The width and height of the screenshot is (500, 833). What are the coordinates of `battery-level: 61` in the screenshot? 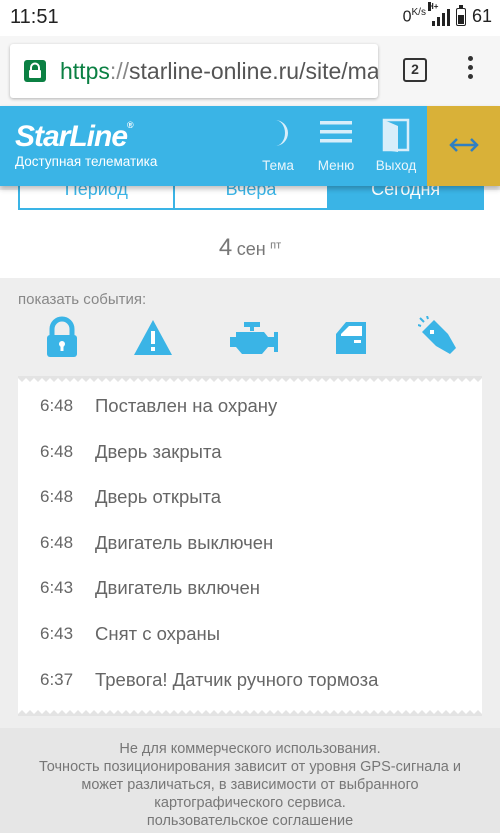 It's located at (481, 16).